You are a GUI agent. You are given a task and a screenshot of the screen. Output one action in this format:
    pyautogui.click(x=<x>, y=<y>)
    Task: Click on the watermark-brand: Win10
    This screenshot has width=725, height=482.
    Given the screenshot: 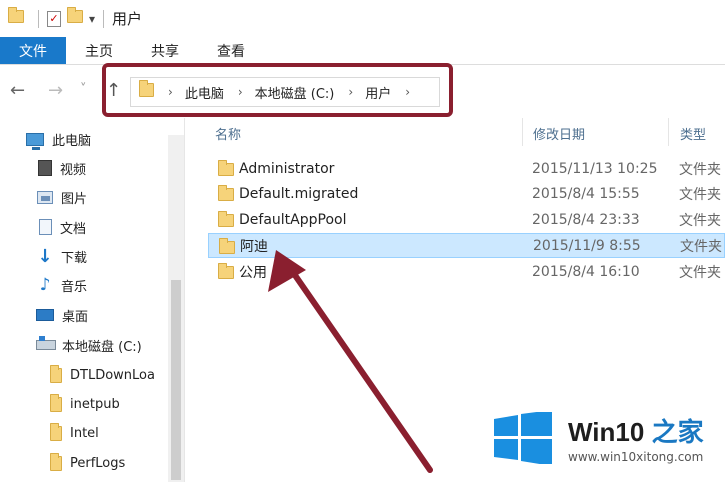 What is the action you would take?
    pyautogui.click(x=606, y=432)
    